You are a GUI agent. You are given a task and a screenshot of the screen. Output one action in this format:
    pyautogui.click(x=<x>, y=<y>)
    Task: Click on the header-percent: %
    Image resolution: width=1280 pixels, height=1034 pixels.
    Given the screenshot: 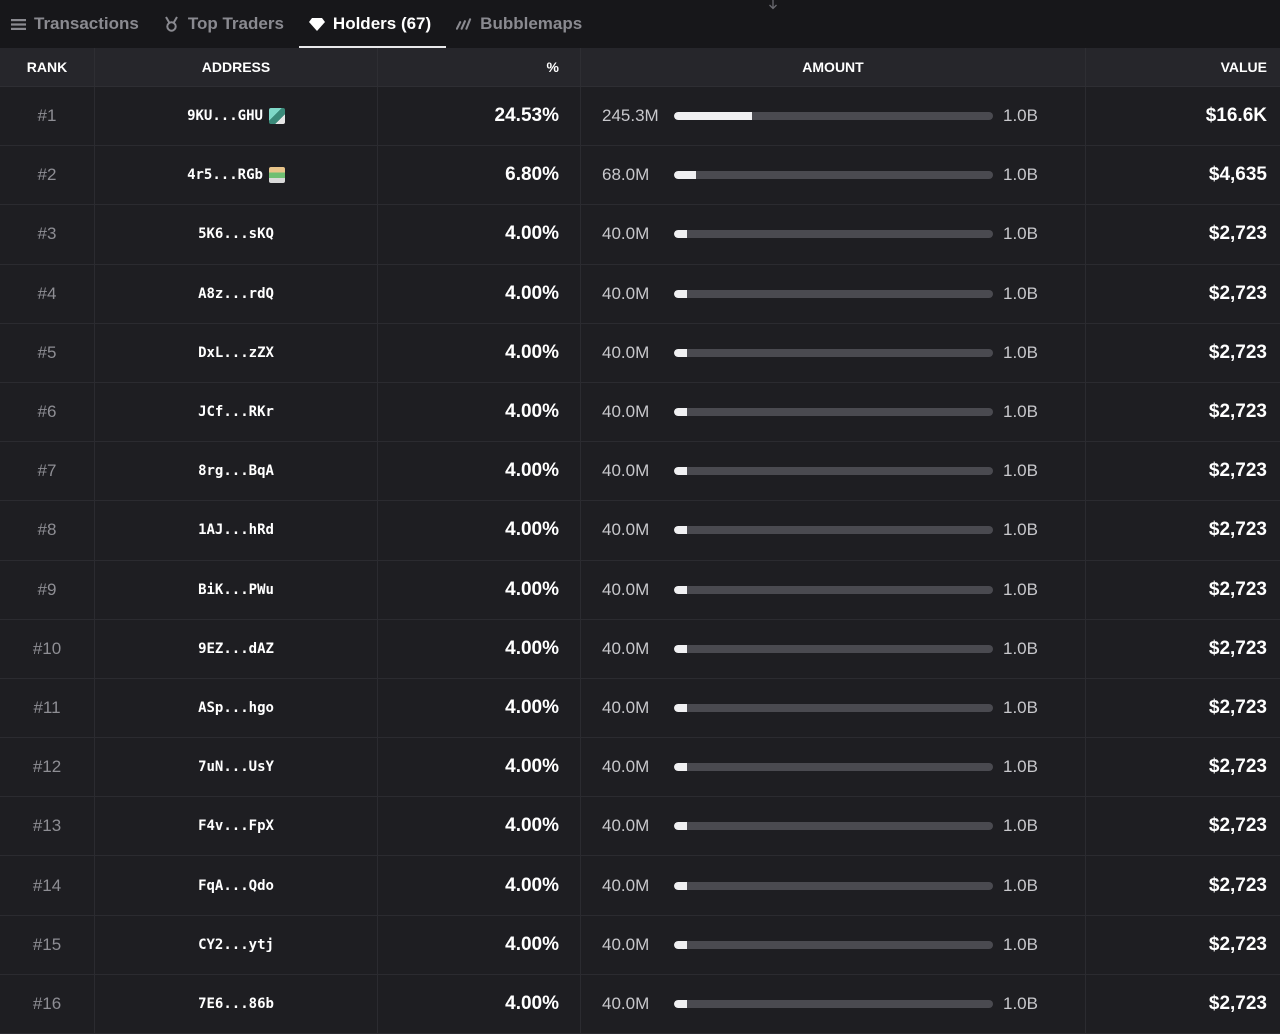 What is the action you would take?
    pyautogui.click(x=479, y=67)
    